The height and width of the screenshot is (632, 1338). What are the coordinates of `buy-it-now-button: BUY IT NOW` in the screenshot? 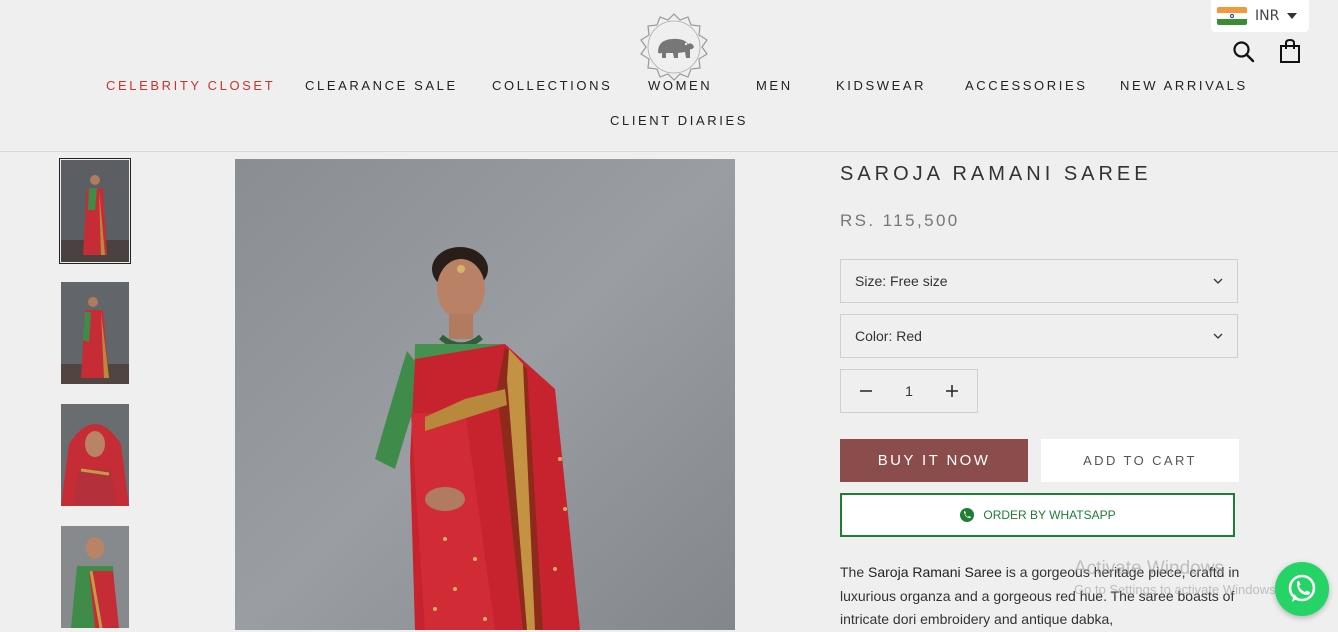 It's located at (934, 460).